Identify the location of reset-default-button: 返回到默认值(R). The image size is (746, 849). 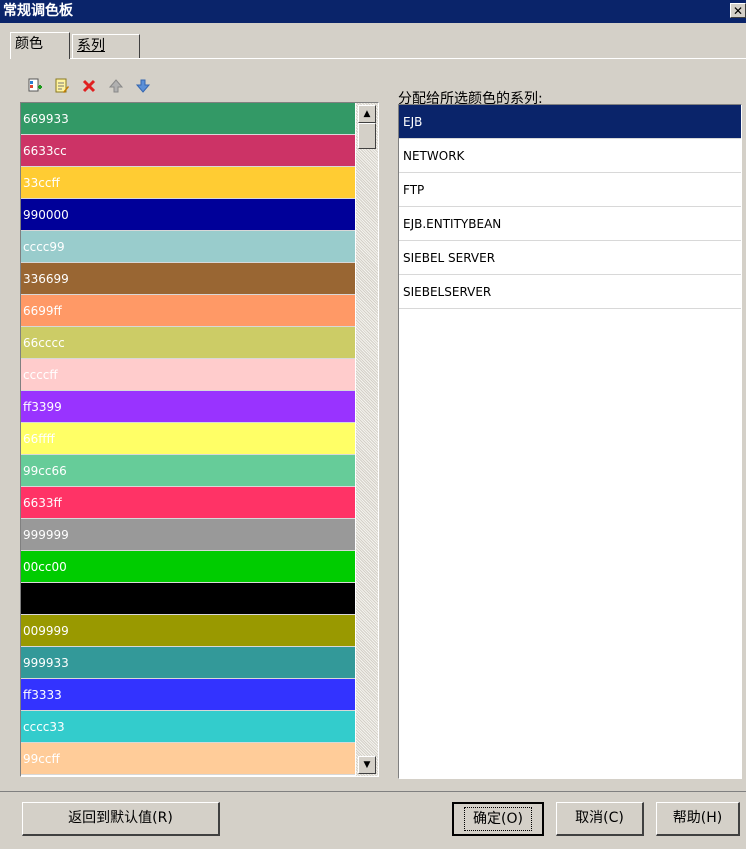
(121, 819).